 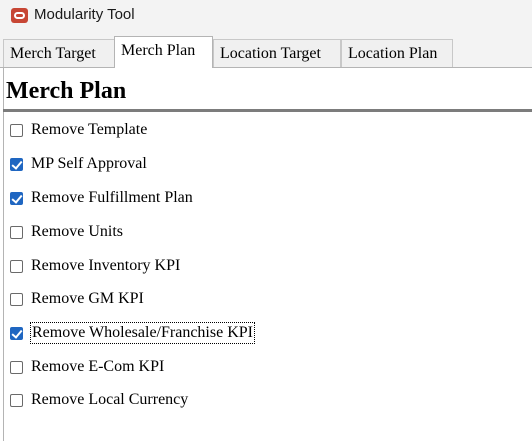 I want to click on checkbox-remove-e-com-kpi, so click(x=16, y=367).